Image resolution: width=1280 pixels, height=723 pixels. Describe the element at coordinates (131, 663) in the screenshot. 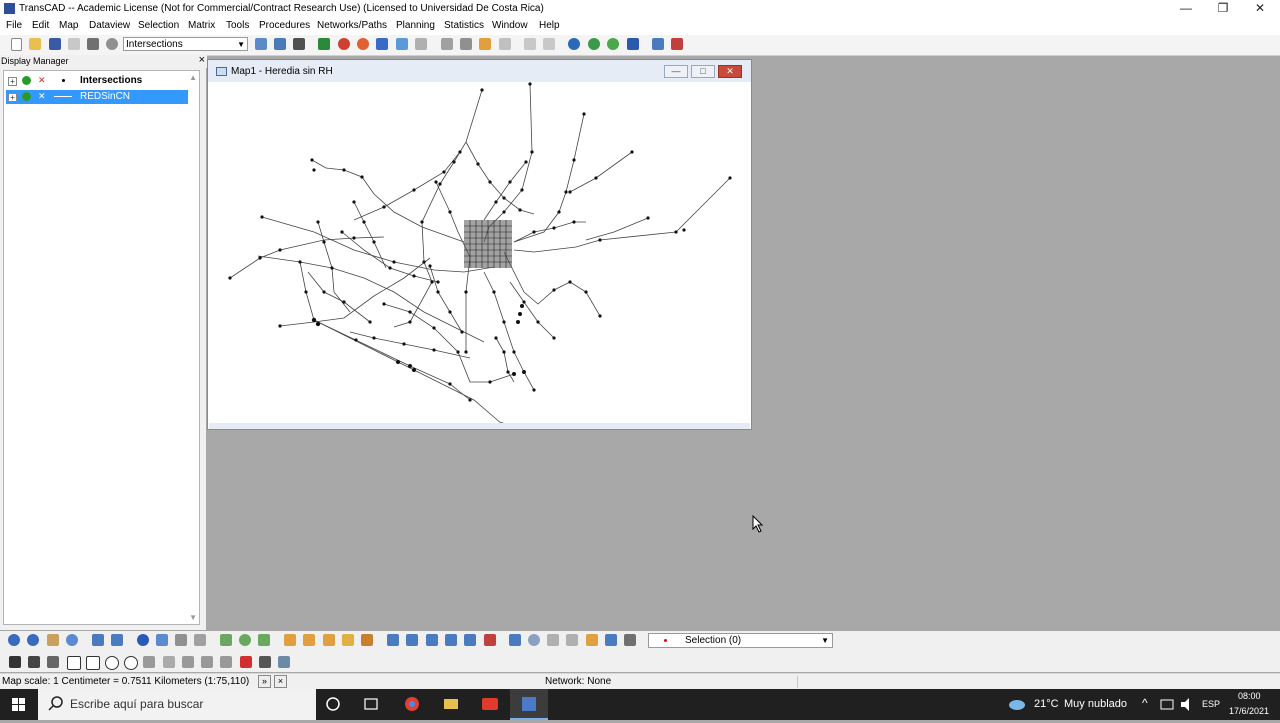

I see `ellipse-icon` at that location.